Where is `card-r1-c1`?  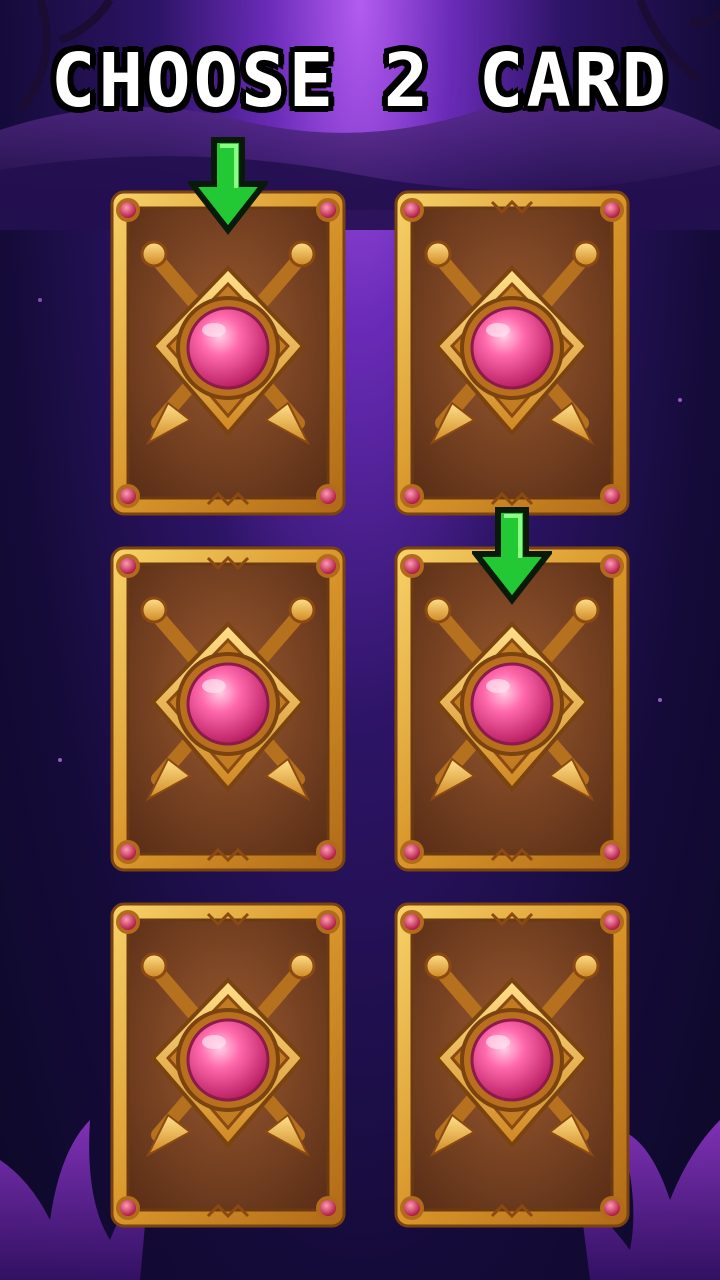 card-r1-c1 is located at coordinates (228, 353).